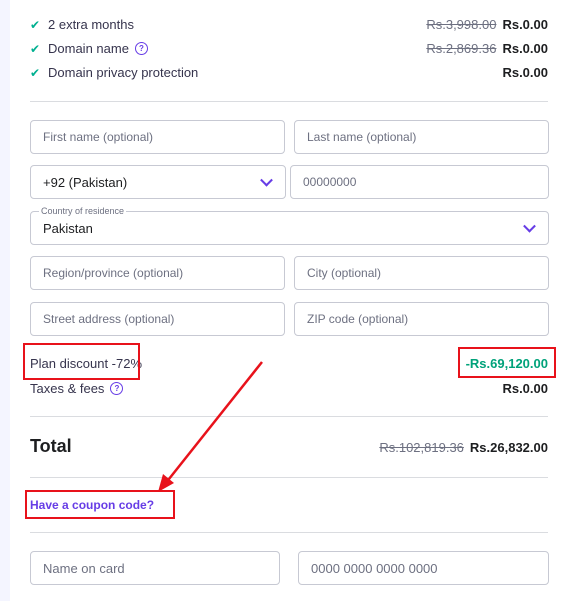 This screenshot has height=601, width=572. What do you see at coordinates (210, 426) in the screenshot?
I see `annotation-arrow` at bounding box center [210, 426].